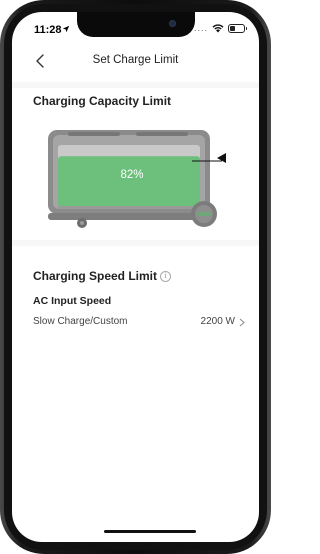 Image resolution: width=320 pixels, height=554 pixels. I want to click on wifi-icon, so click(218, 28).